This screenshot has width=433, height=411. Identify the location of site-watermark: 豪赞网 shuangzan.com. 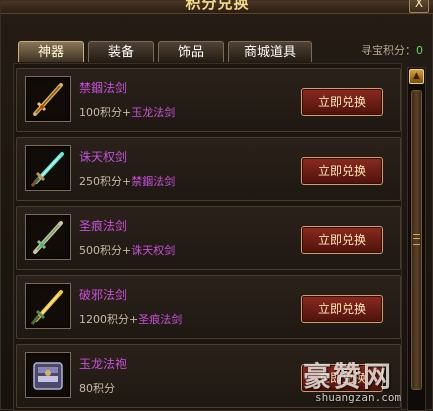
(368, 382).